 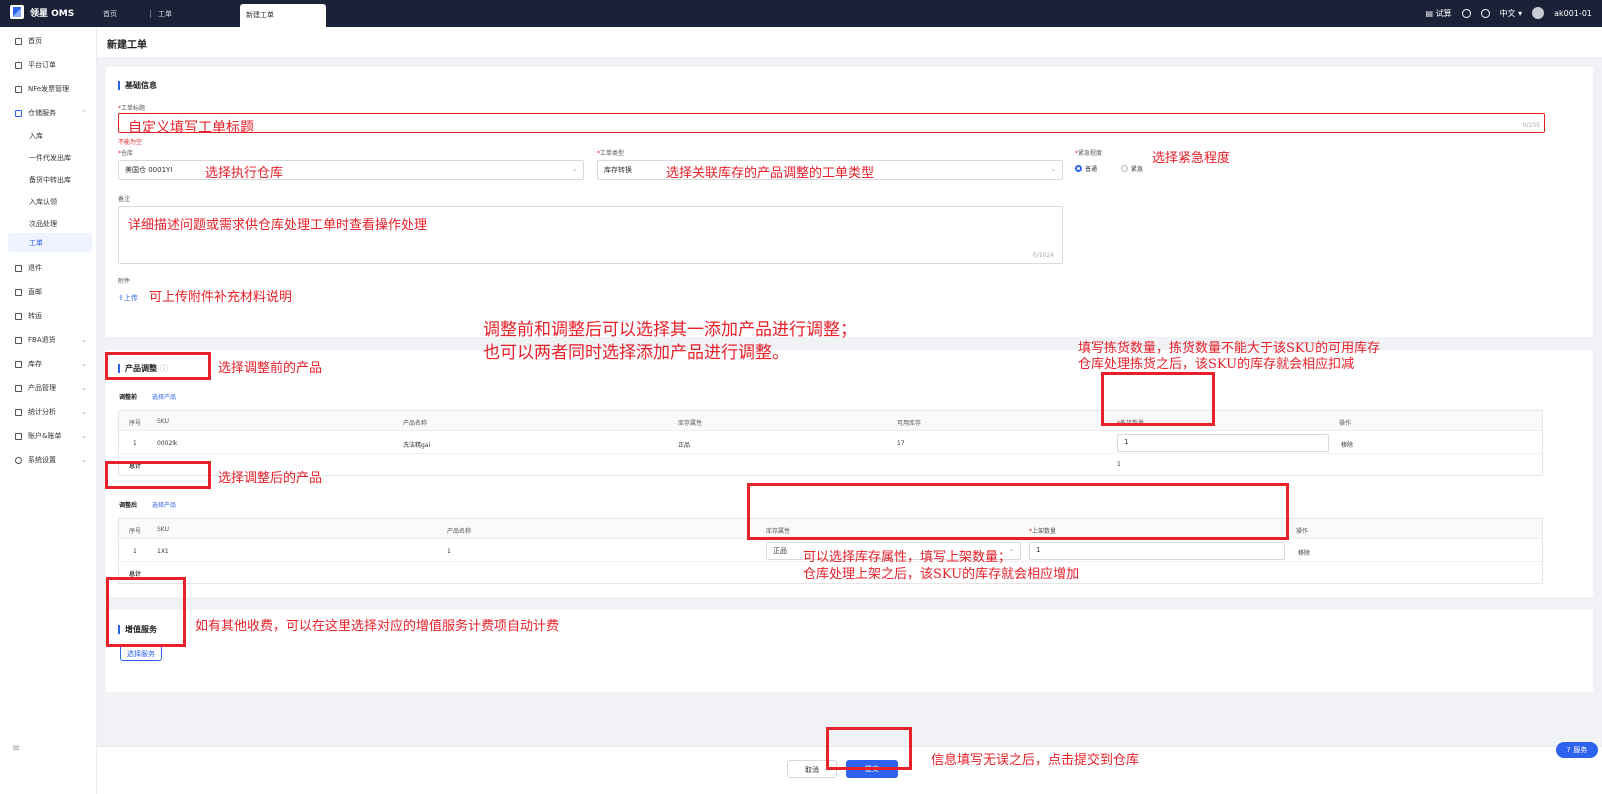 I want to click on annotation-pick-2: 仓库处理拣货之后，该SKU的库存就会相应扣减, so click(x=1216, y=364).